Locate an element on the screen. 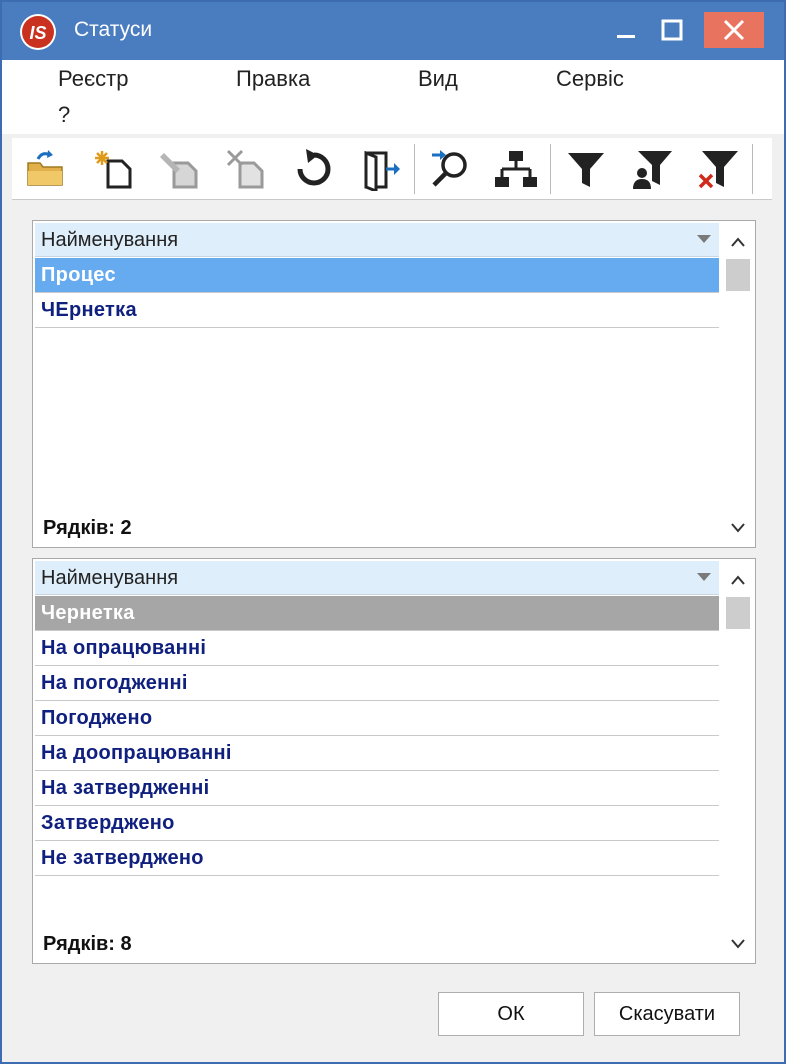 Image resolution: width=786 pixels, height=1064 pixels. table-row: ЧЕрнетка is located at coordinates (377, 310).